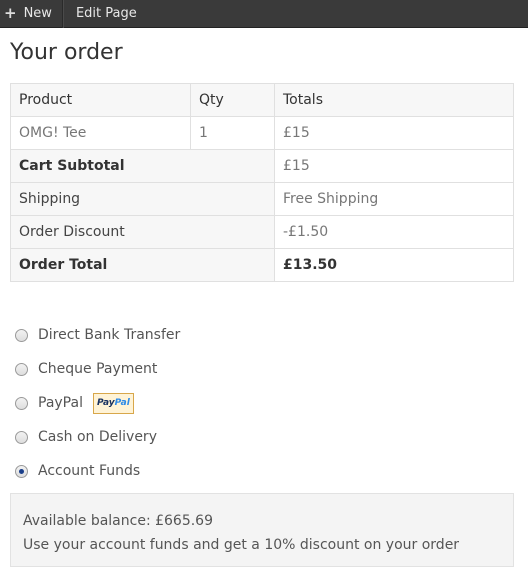 This screenshot has height=576, width=528. I want to click on table-header-row: Product Qty Totals, so click(262, 100).